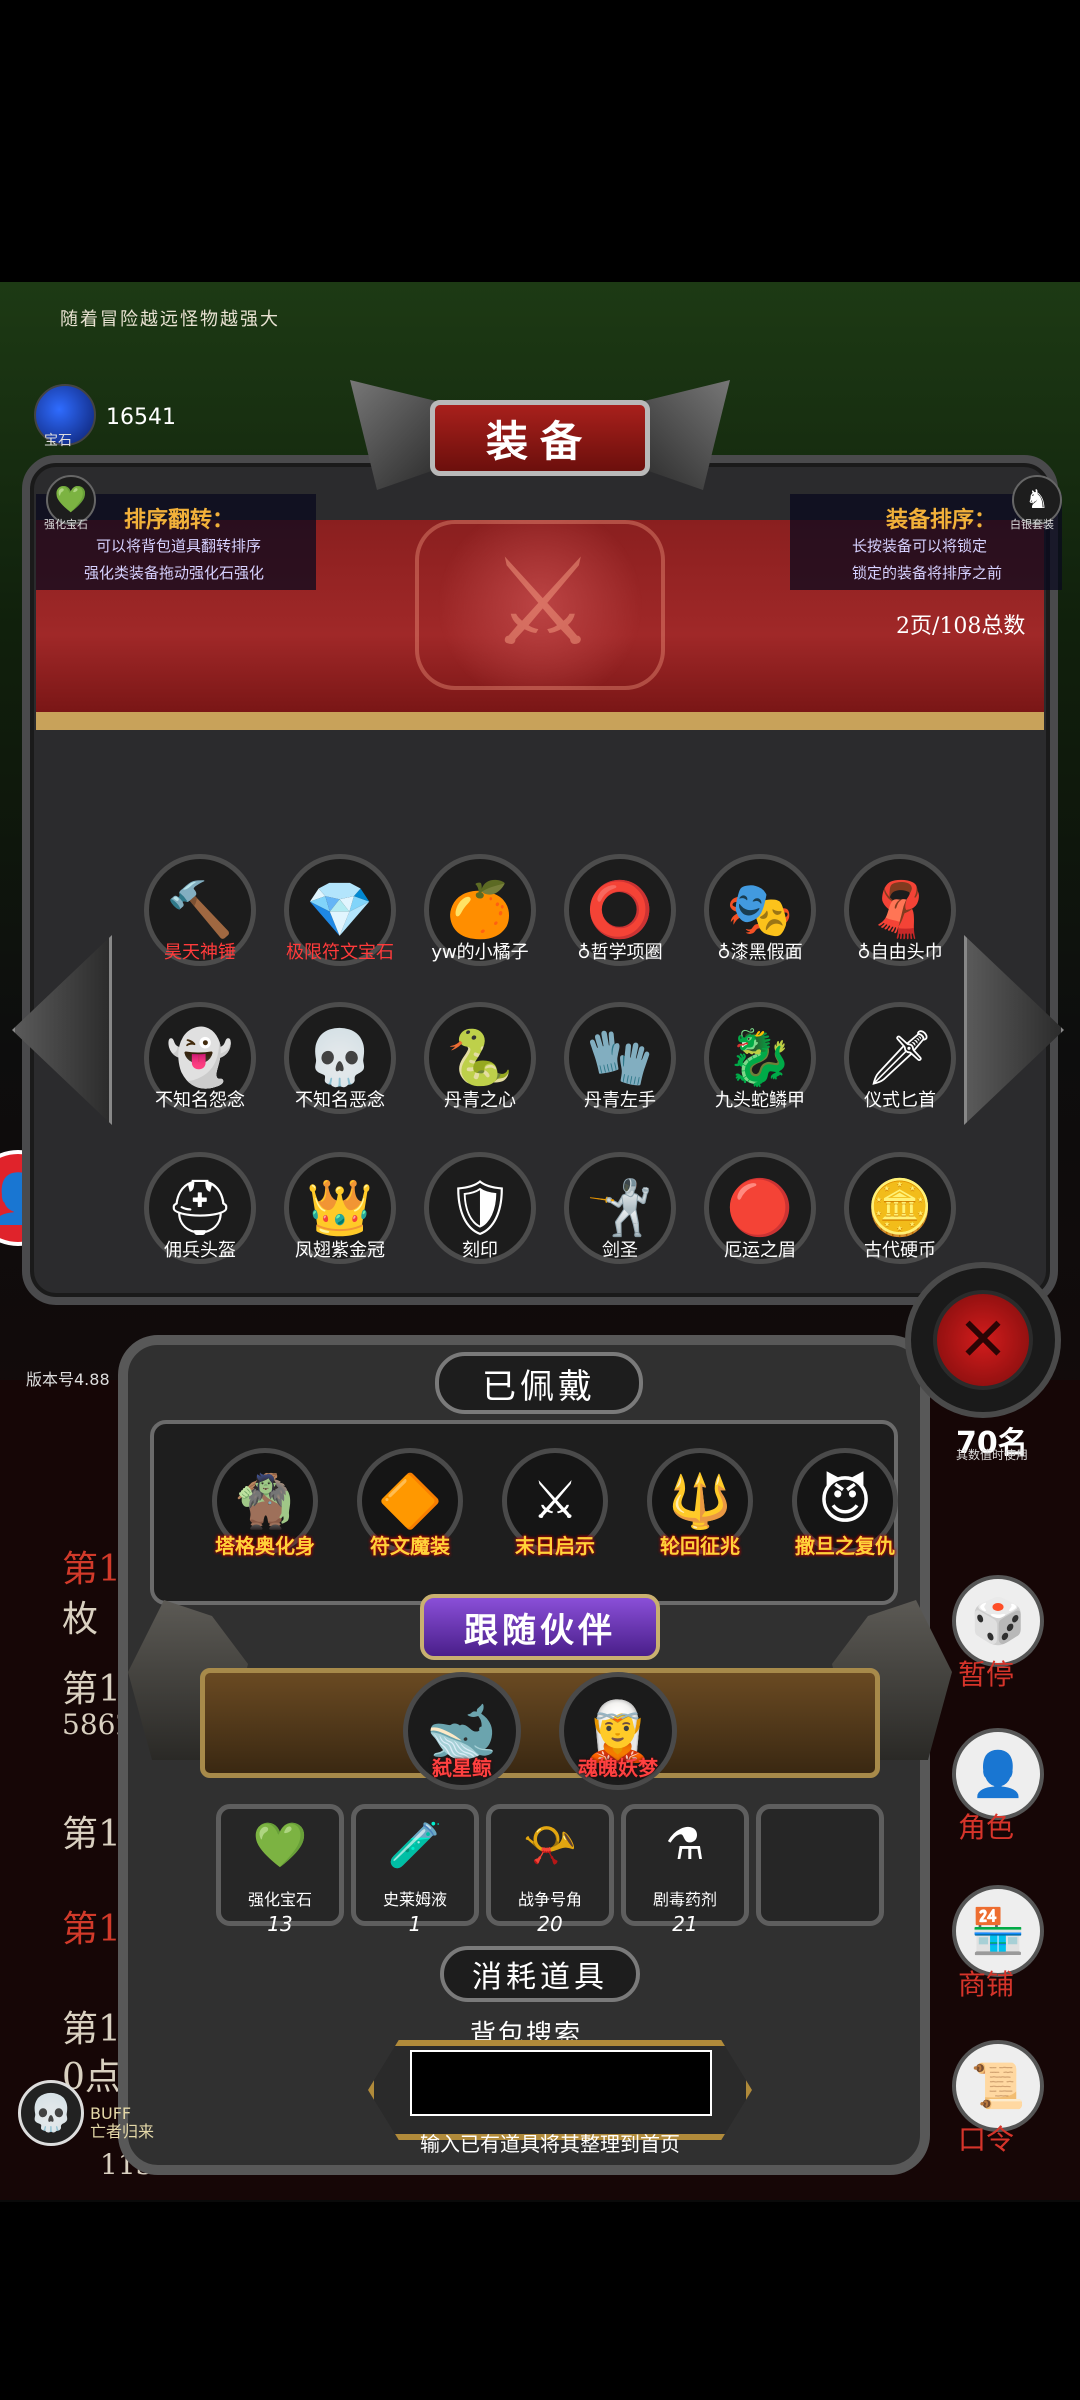 Image resolution: width=1080 pixels, height=2400 pixels. What do you see at coordinates (1037, 500) in the screenshot?
I see `knight-icon: ♞` at bounding box center [1037, 500].